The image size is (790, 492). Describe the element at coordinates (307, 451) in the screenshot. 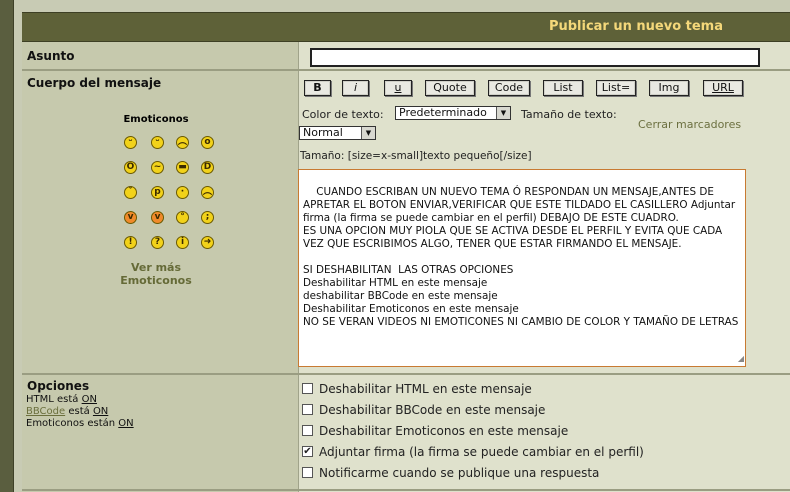

I see `attach-signature-checkbox: ✔` at that location.